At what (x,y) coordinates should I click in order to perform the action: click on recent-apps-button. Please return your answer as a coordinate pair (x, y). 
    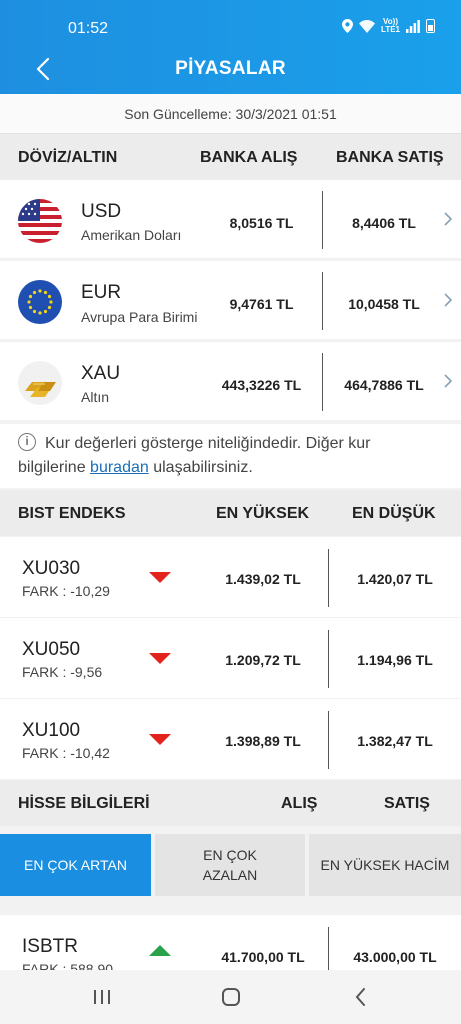
    Looking at the image, I should click on (102, 997).